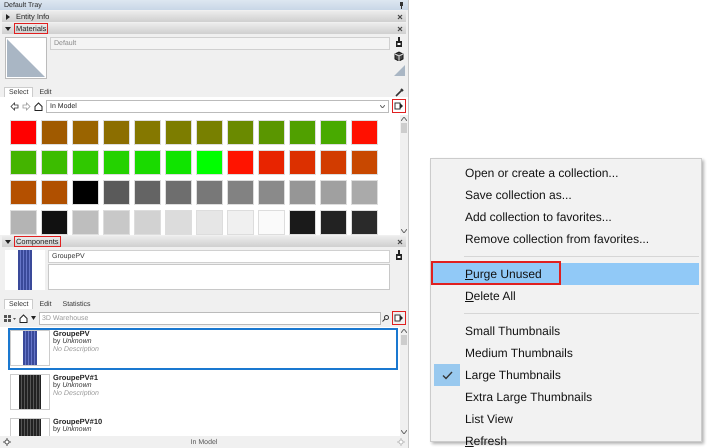 The image size is (710, 448). Describe the element at coordinates (33, 318) in the screenshot. I see `dropdown-arrow-icon` at that location.